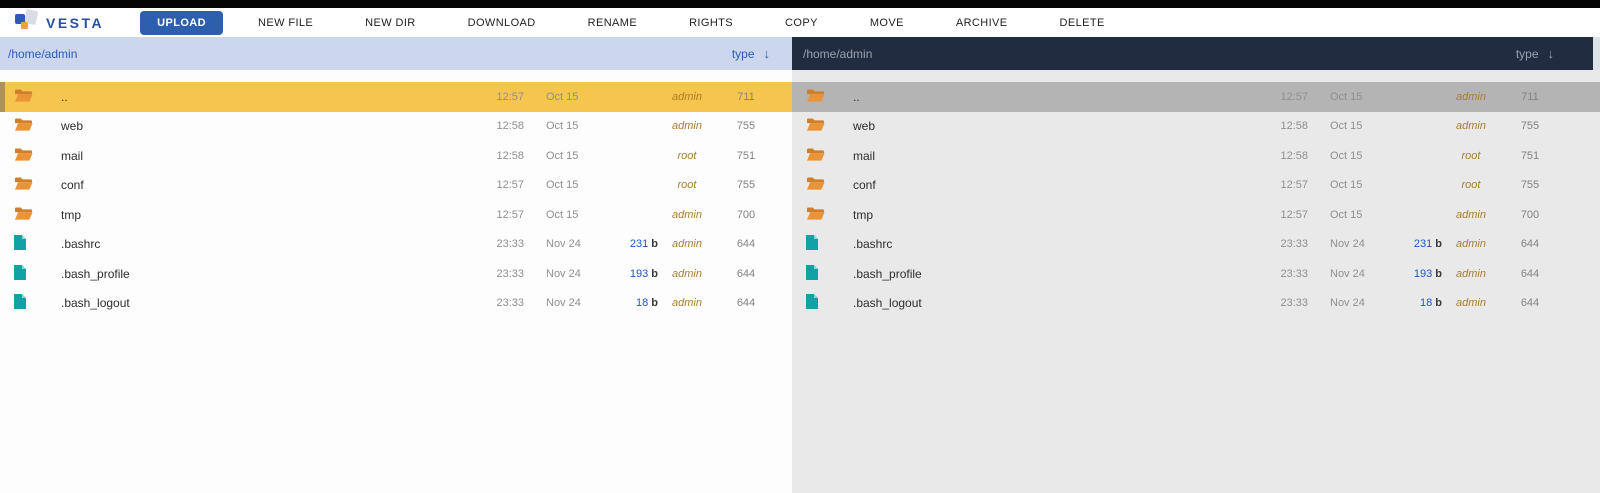 The image size is (1600, 493). What do you see at coordinates (72, 185) in the screenshot?
I see `file-name: conf` at bounding box center [72, 185].